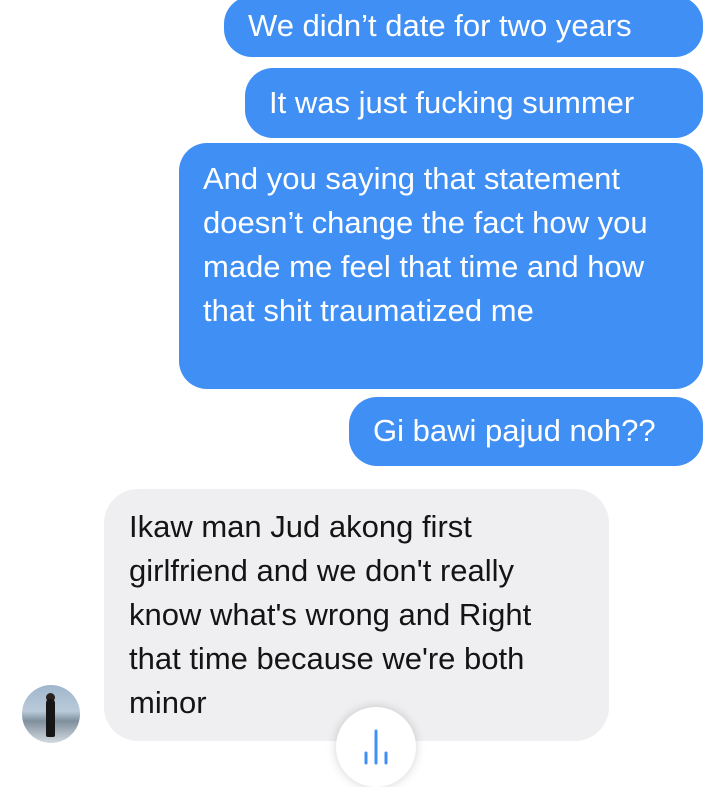  I want to click on scroll-to-bottom-button, so click(376, 747).